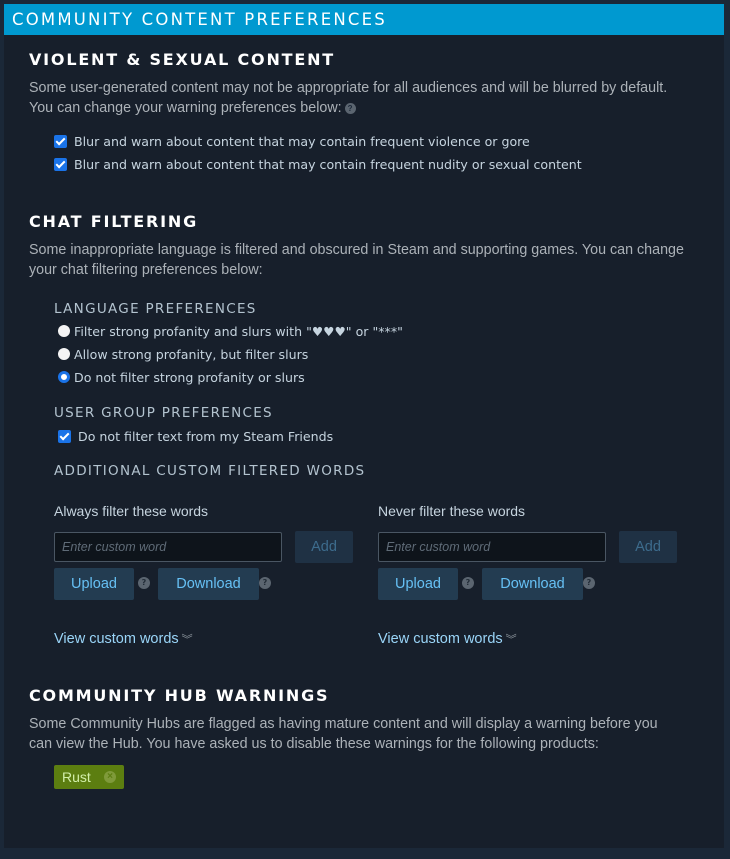  Describe the element at coordinates (168, 547) in the screenshot. I see `always-filter-input` at that location.